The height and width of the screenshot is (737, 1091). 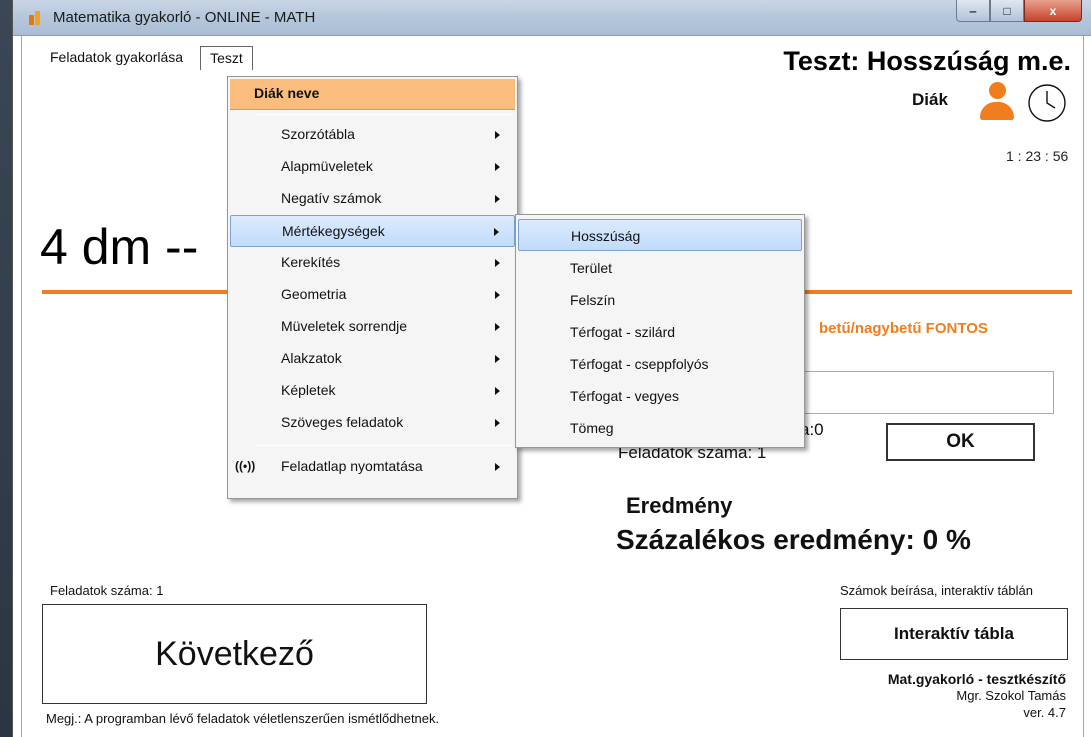 I want to click on submenu-item-surface: Felszín, so click(x=660, y=300).